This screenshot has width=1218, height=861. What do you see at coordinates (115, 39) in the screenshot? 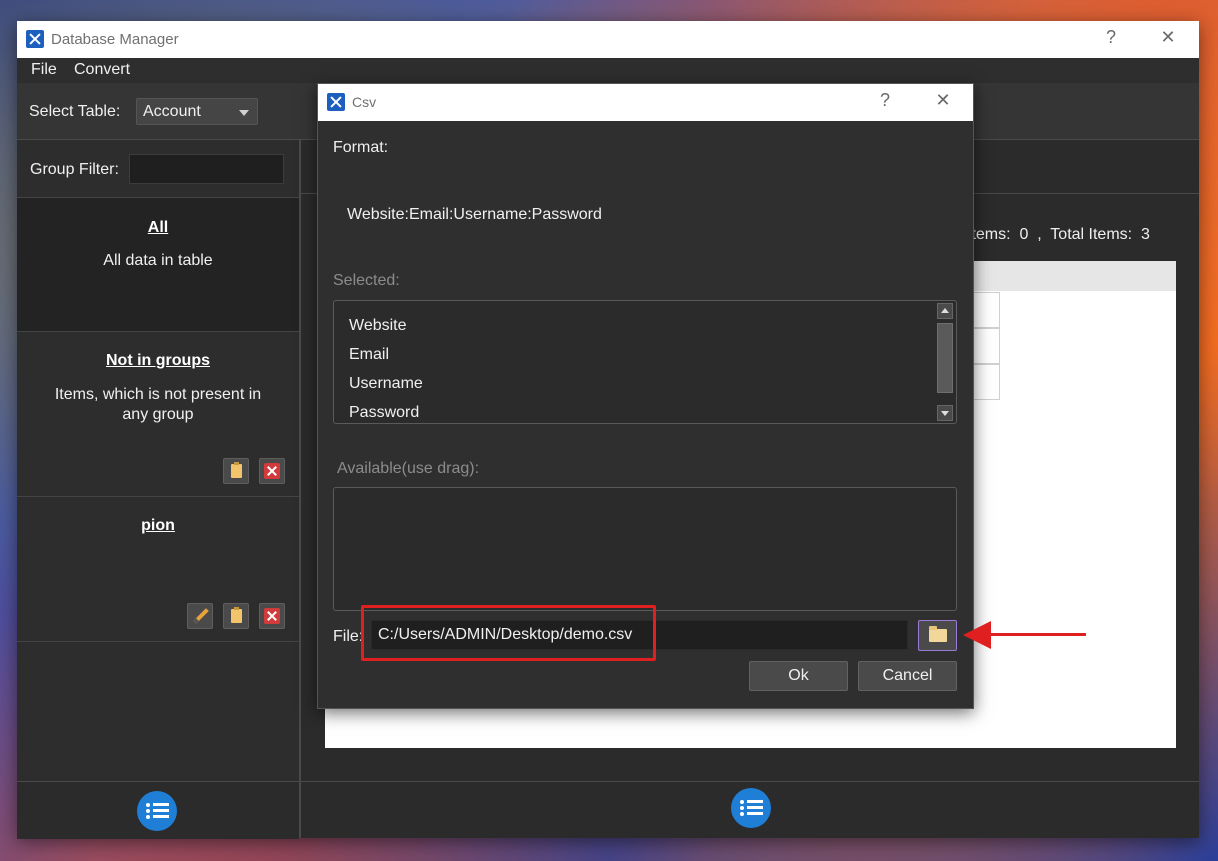
I see `window-title: Database Manager` at bounding box center [115, 39].